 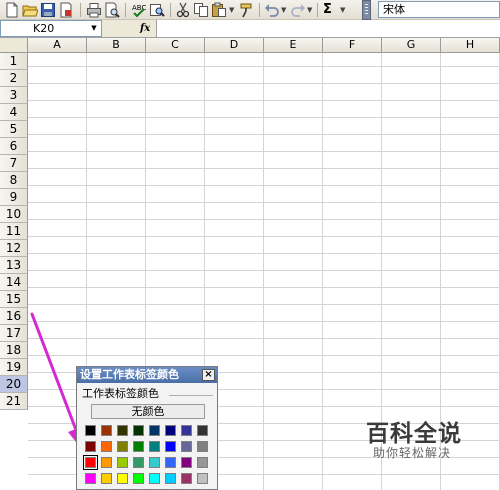 What do you see at coordinates (328, 28) in the screenshot?
I see `formula-input` at bounding box center [328, 28].